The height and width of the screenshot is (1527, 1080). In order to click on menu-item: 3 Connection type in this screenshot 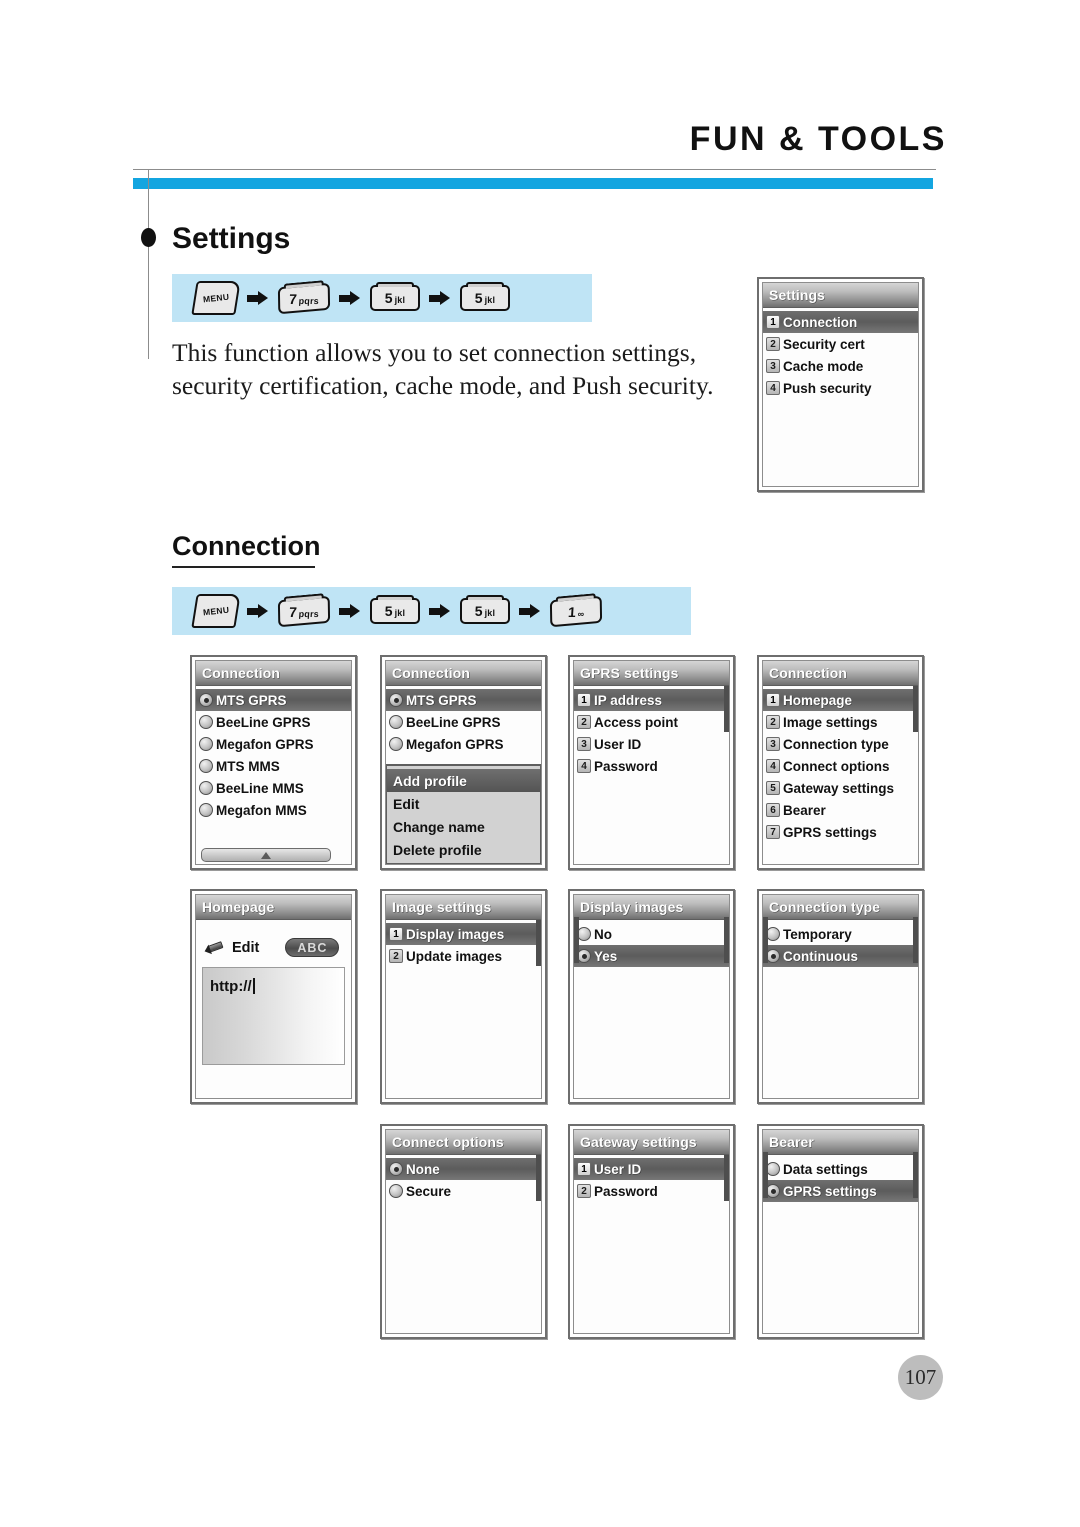, I will do `click(840, 744)`.